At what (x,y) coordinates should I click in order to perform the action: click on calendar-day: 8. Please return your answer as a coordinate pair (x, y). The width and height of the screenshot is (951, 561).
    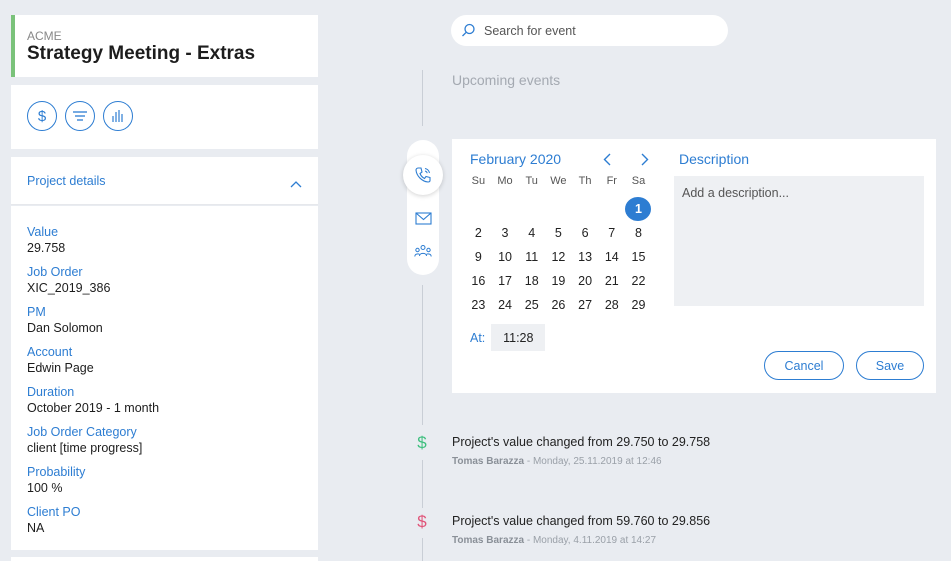
    Looking at the image, I should click on (638, 233).